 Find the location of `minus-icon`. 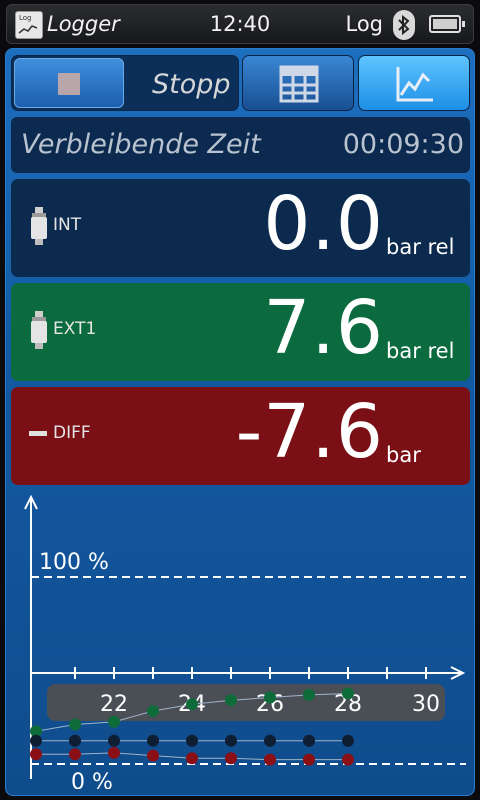

minus-icon is located at coordinates (38, 433).